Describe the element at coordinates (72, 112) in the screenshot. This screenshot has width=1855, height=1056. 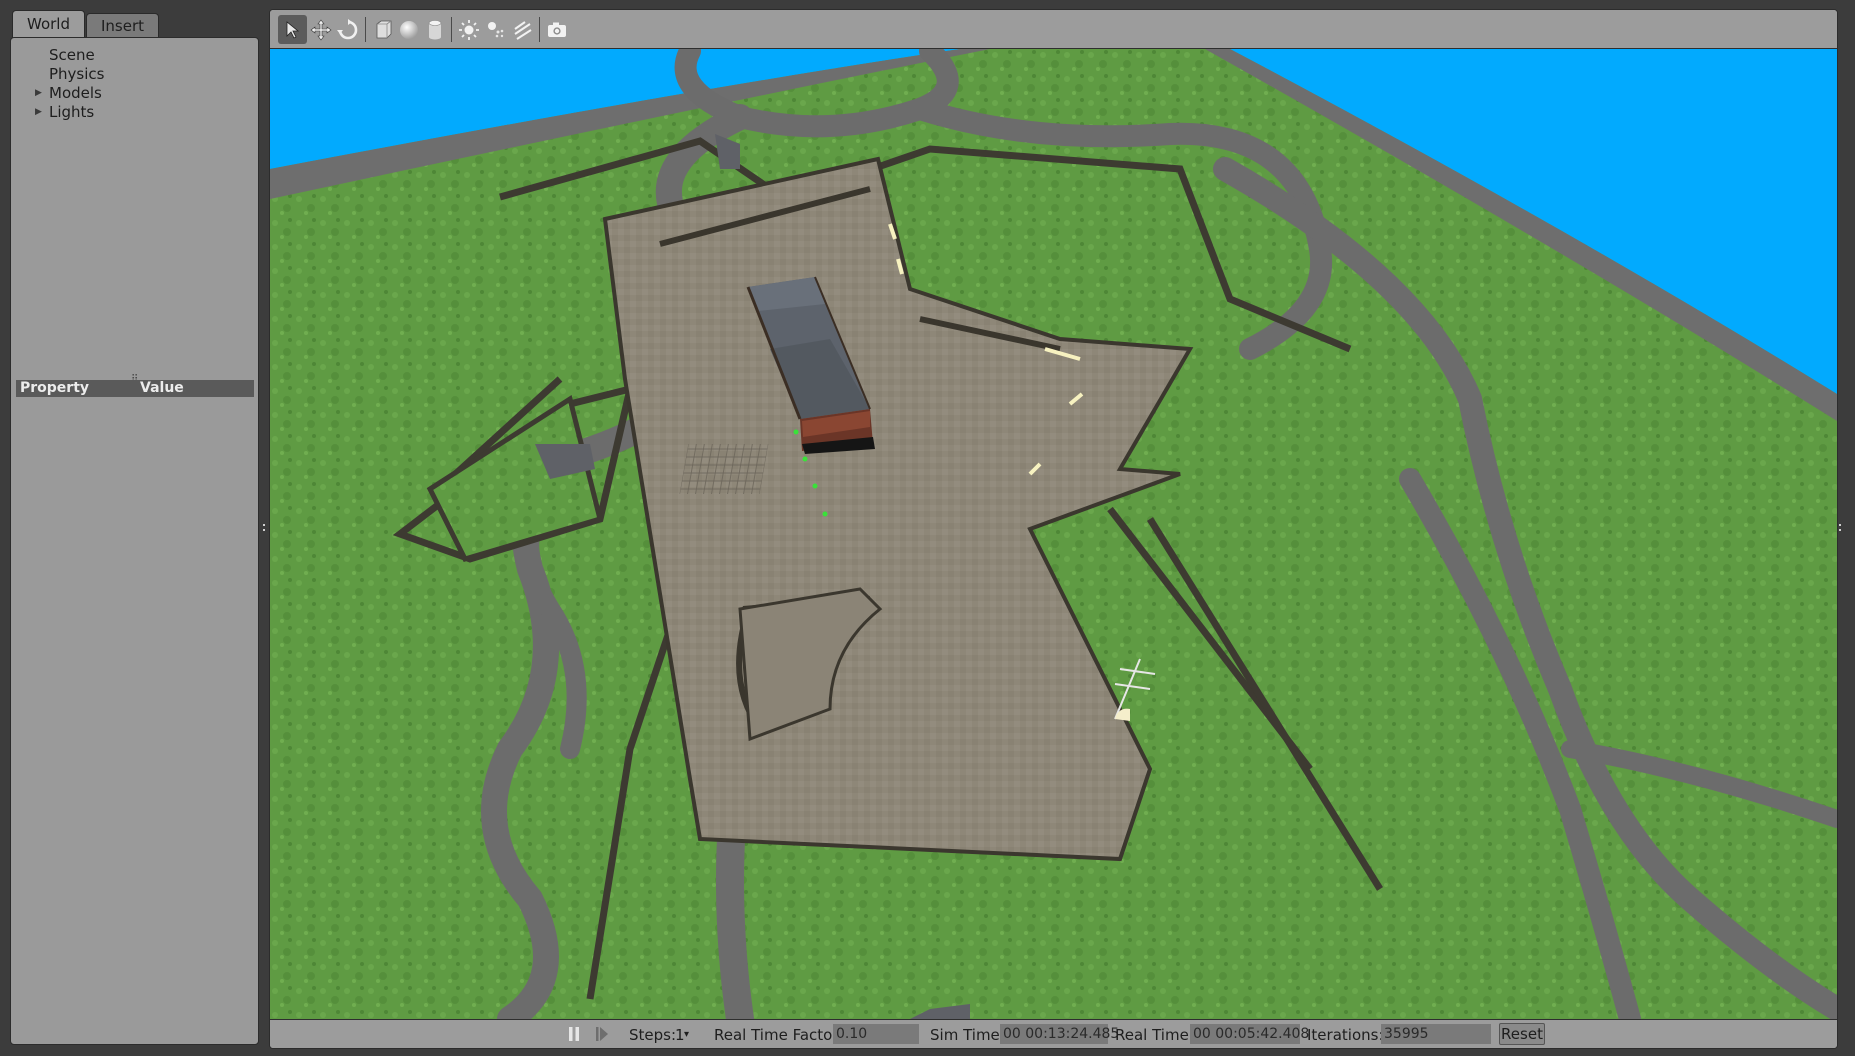
I see `tree-item-label: Lights` at that location.